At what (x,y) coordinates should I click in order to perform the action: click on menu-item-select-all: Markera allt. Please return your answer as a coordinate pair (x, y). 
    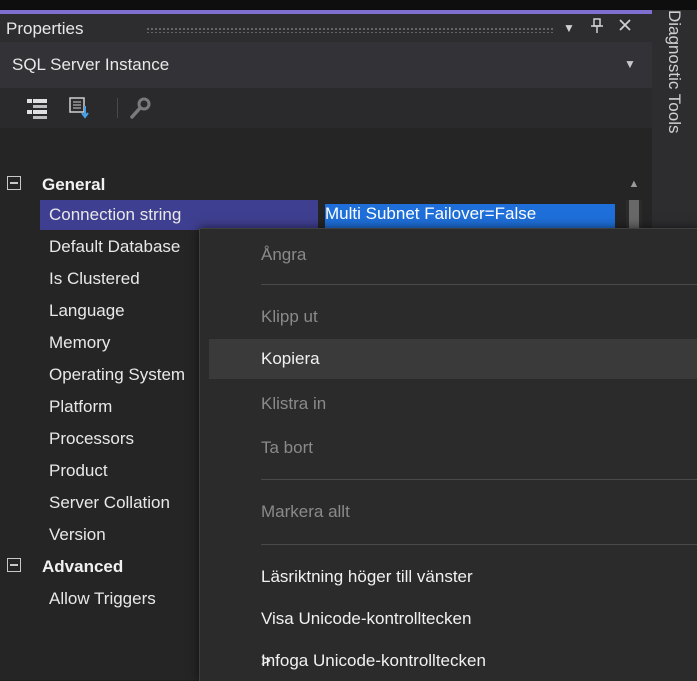
    Looking at the image, I should click on (448, 512).